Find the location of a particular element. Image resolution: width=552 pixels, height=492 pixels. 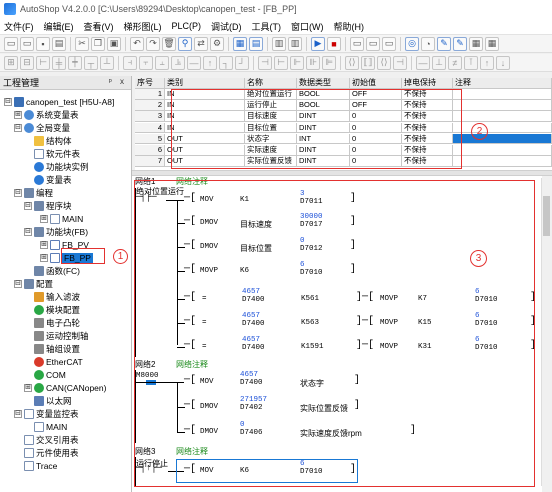

download-icon: ▥ is located at coordinates (279, 43).